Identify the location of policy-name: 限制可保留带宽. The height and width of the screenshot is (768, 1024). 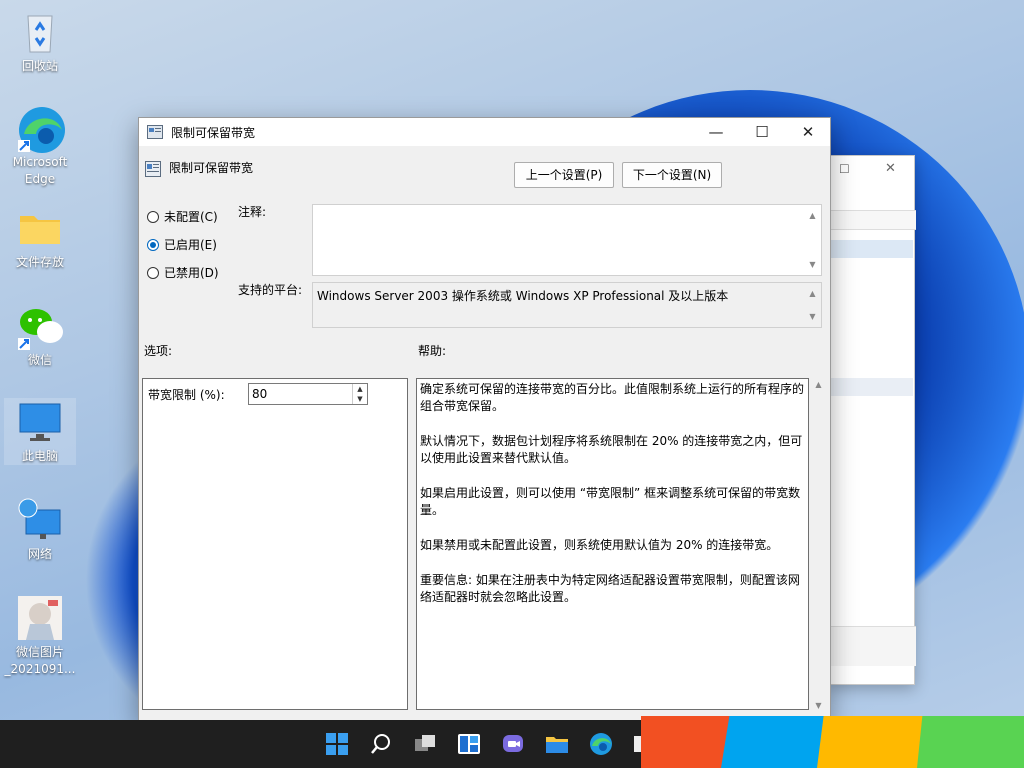
(211, 168).